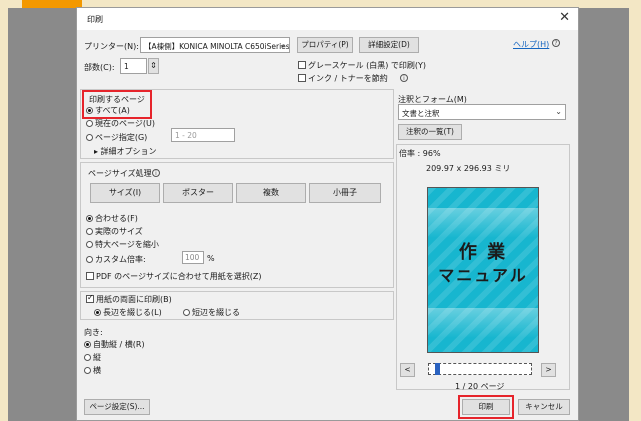 The width and height of the screenshot is (641, 421). What do you see at coordinates (120, 259) in the screenshot?
I see `custom-scale-label: カスタム倍率:` at bounding box center [120, 259].